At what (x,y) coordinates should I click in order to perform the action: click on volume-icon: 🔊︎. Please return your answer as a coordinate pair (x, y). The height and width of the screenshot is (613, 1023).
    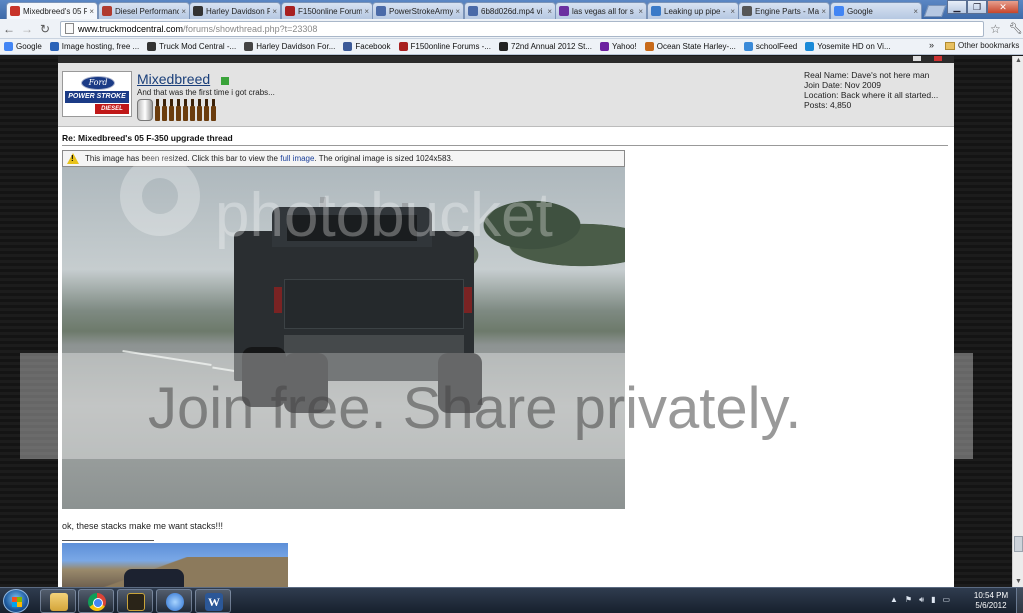
    Looking at the image, I should click on (921, 600).